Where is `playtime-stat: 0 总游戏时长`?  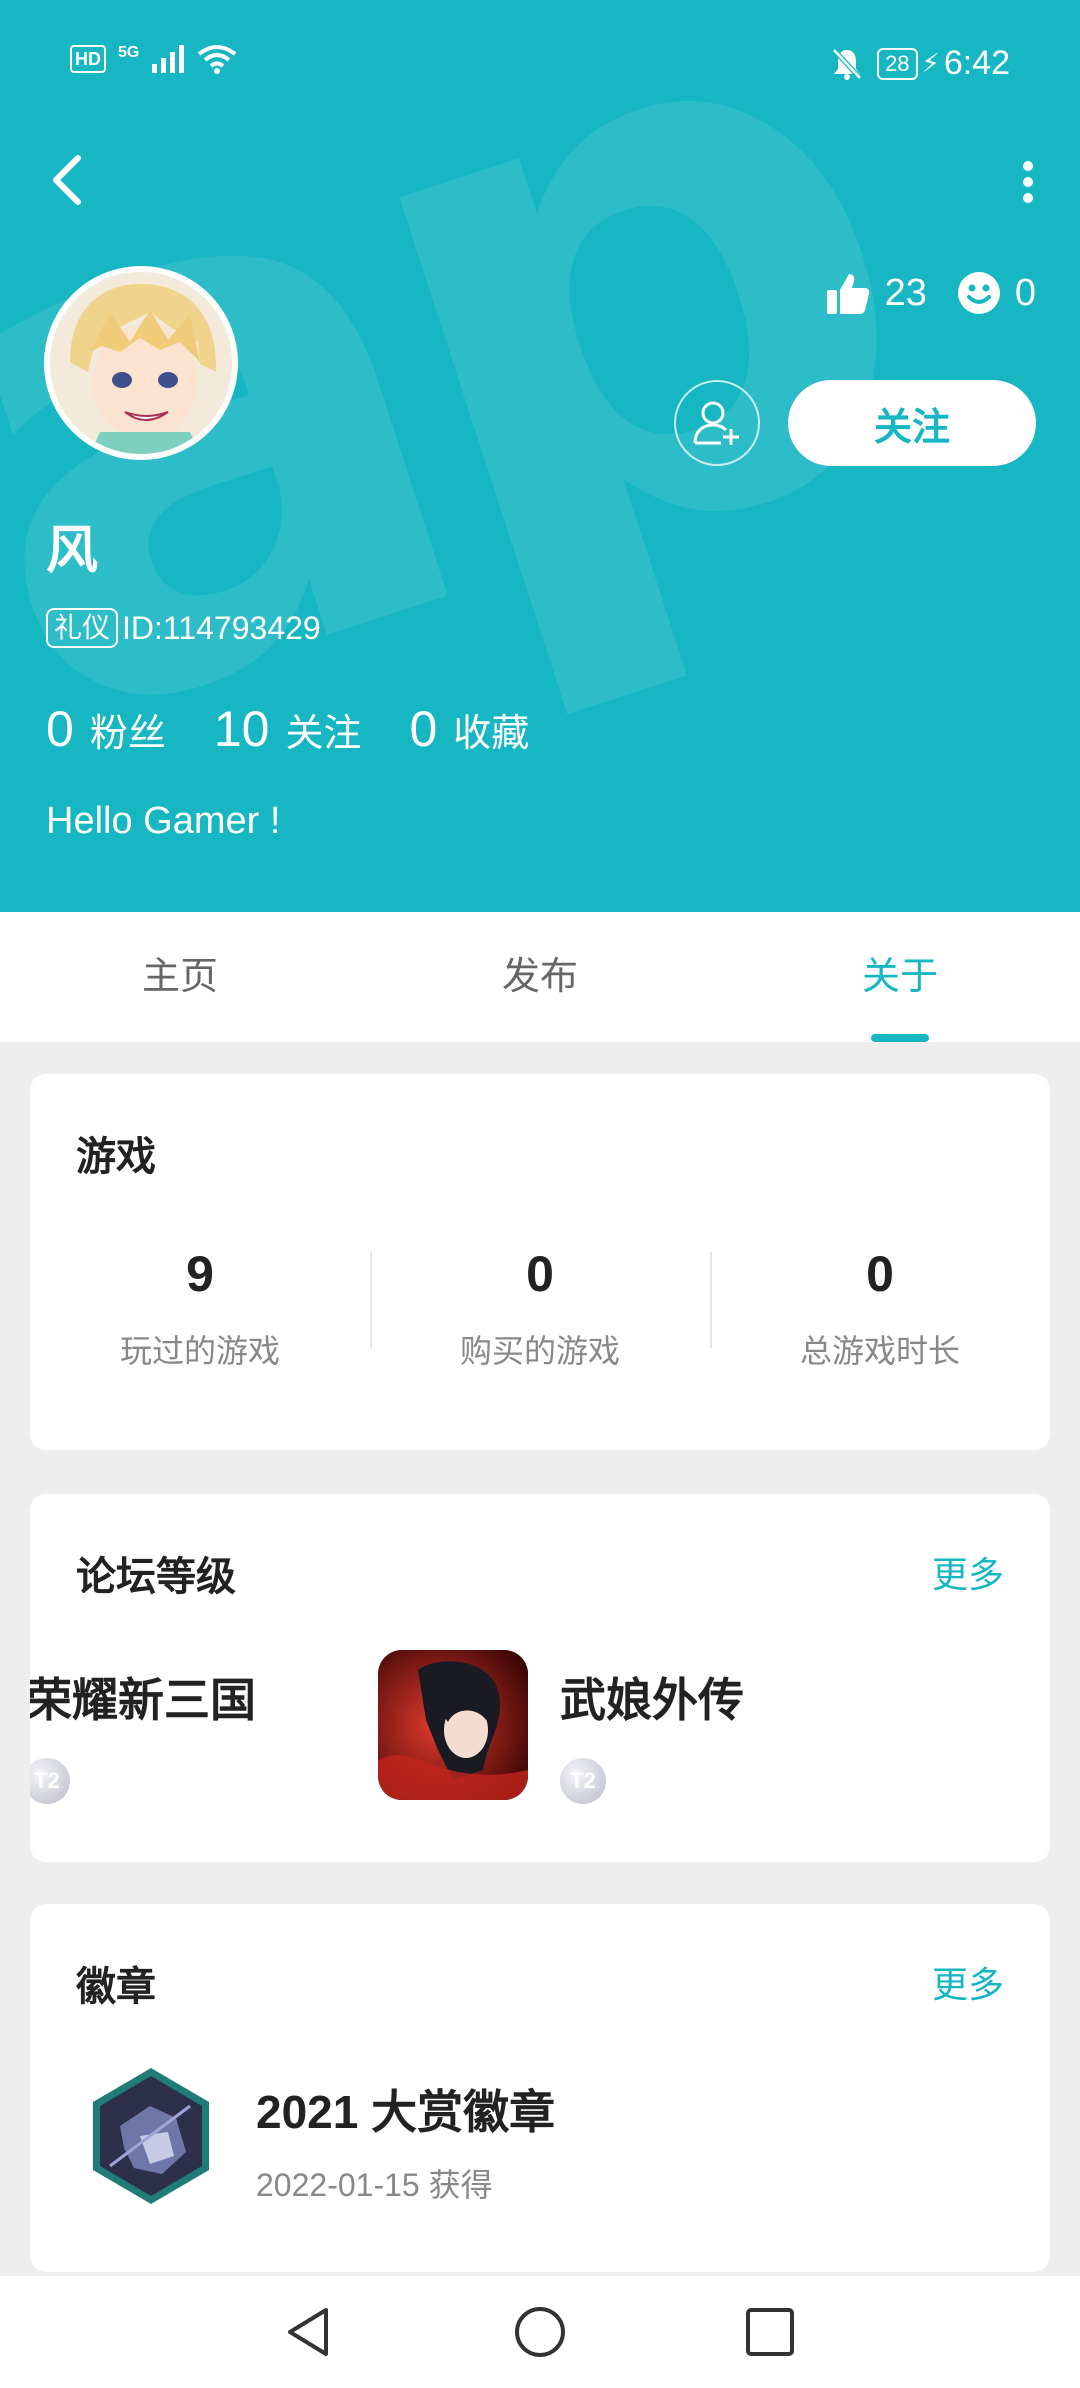 playtime-stat: 0 总游戏时长 is located at coordinates (880, 1308).